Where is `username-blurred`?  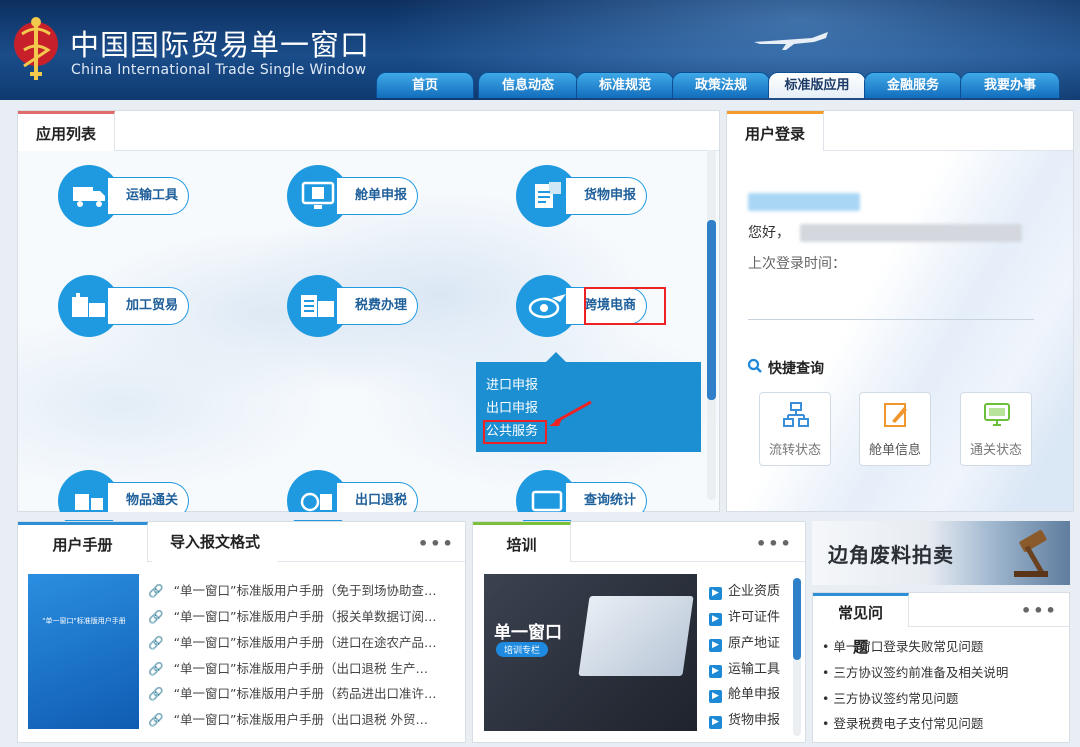
username-blurred is located at coordinates (804, 202).